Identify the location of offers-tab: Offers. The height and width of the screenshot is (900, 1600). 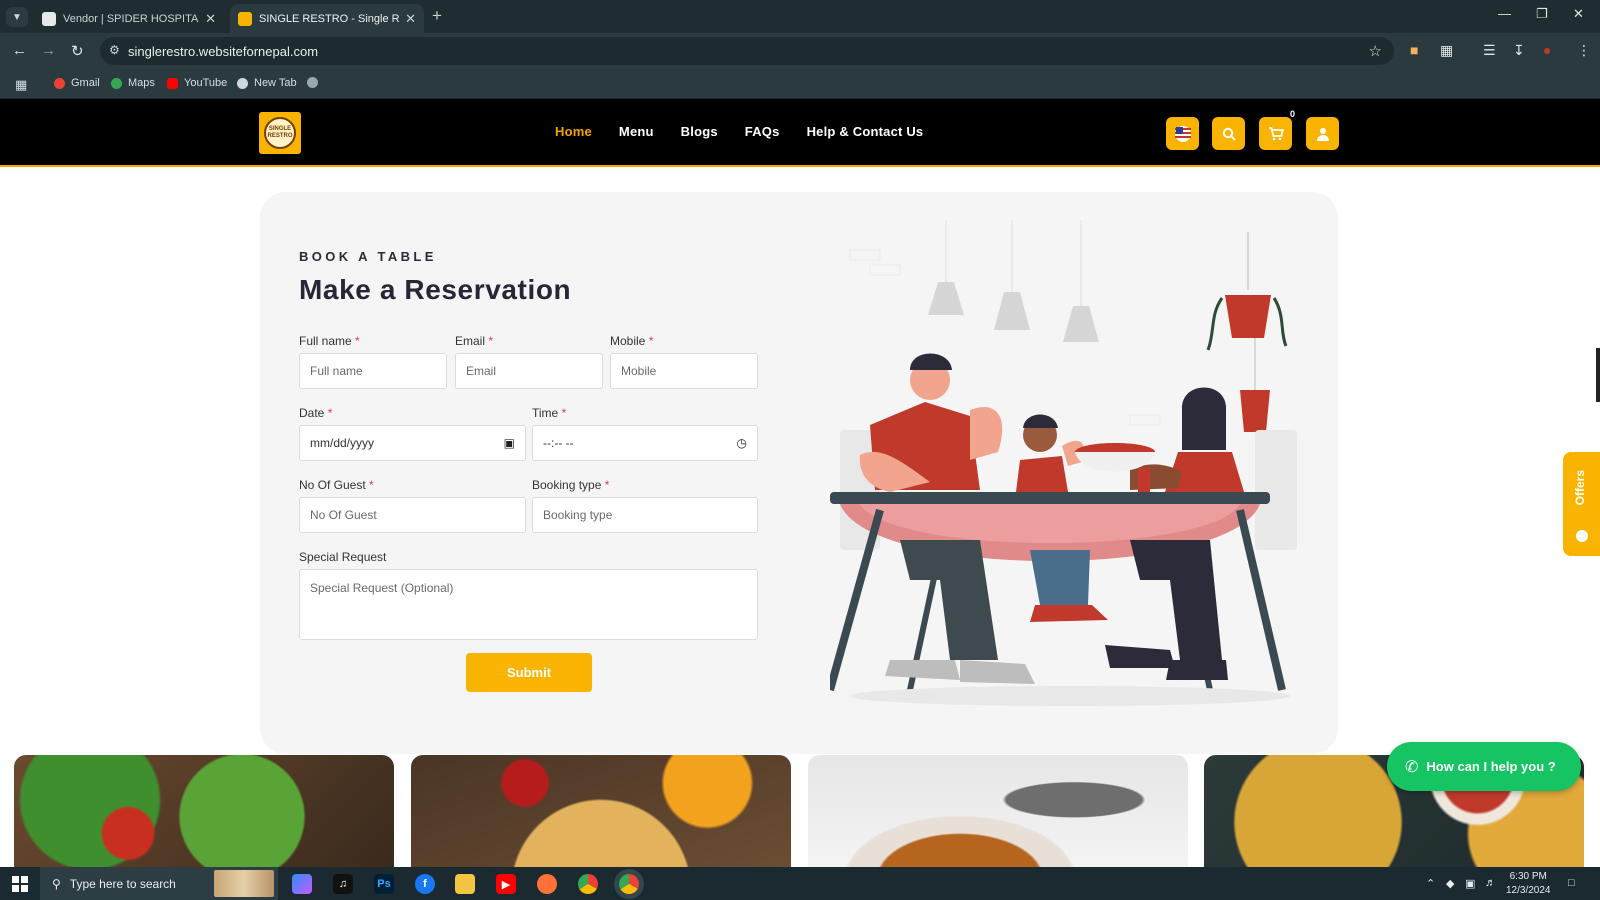
(1581, 504).